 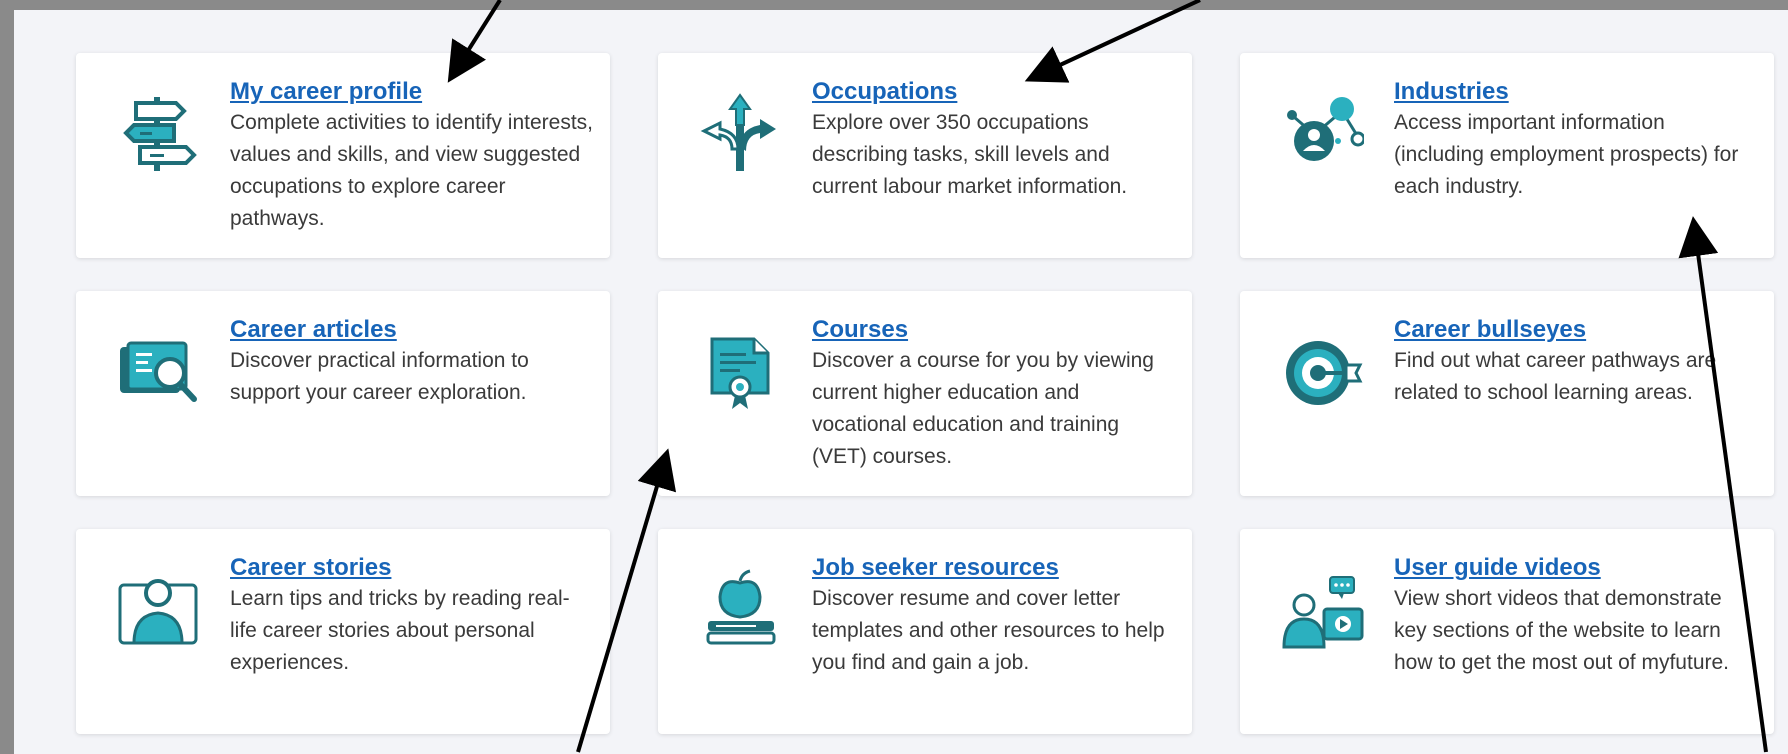 I want to click on signpost-icon, so click(x=158, y=133).